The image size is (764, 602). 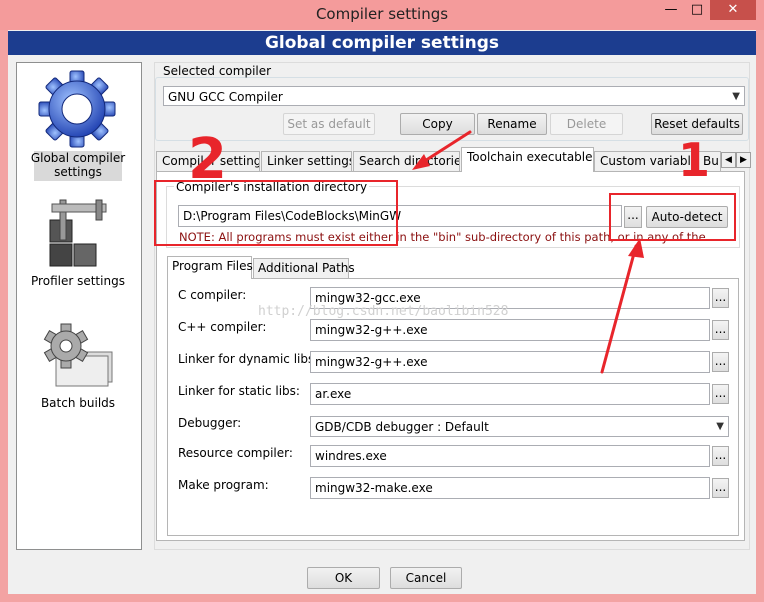 I want to click on annotation-box-auto-detect, so click(x=672, y=217).